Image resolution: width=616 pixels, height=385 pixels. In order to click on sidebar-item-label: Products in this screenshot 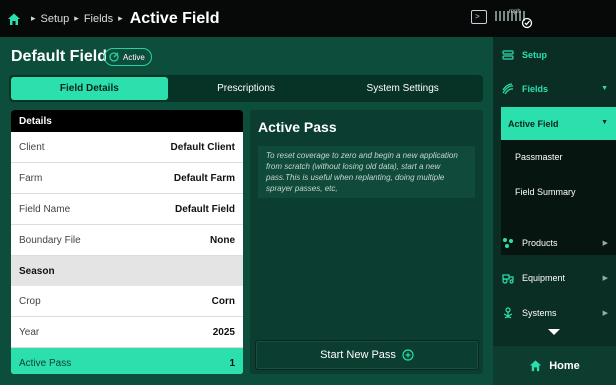, I will do `click(540, 243)`.